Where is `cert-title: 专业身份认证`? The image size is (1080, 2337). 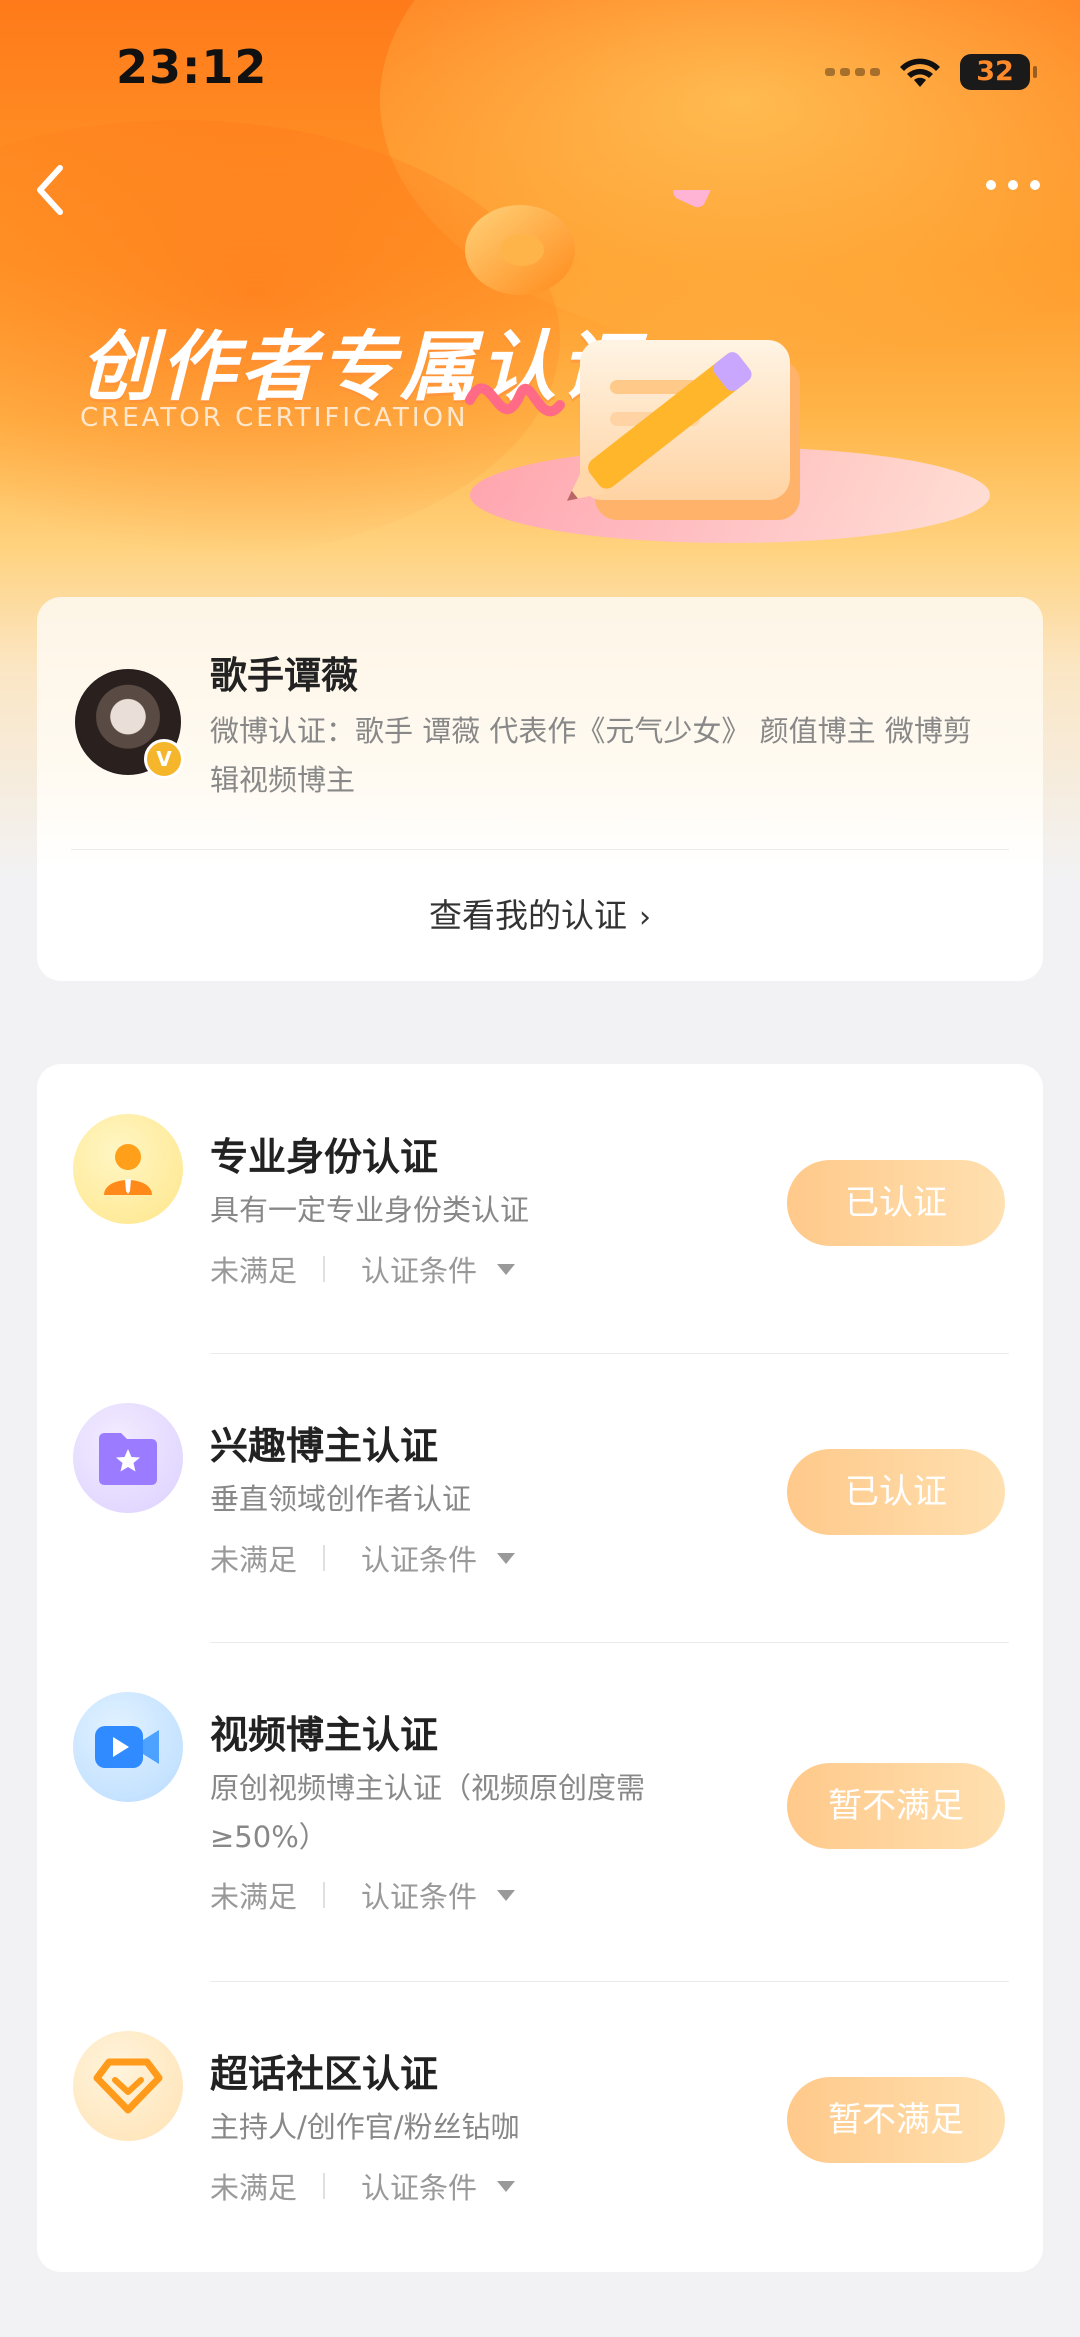
cert-title: 专业身份认证 is located at coordinates (324, 1157).